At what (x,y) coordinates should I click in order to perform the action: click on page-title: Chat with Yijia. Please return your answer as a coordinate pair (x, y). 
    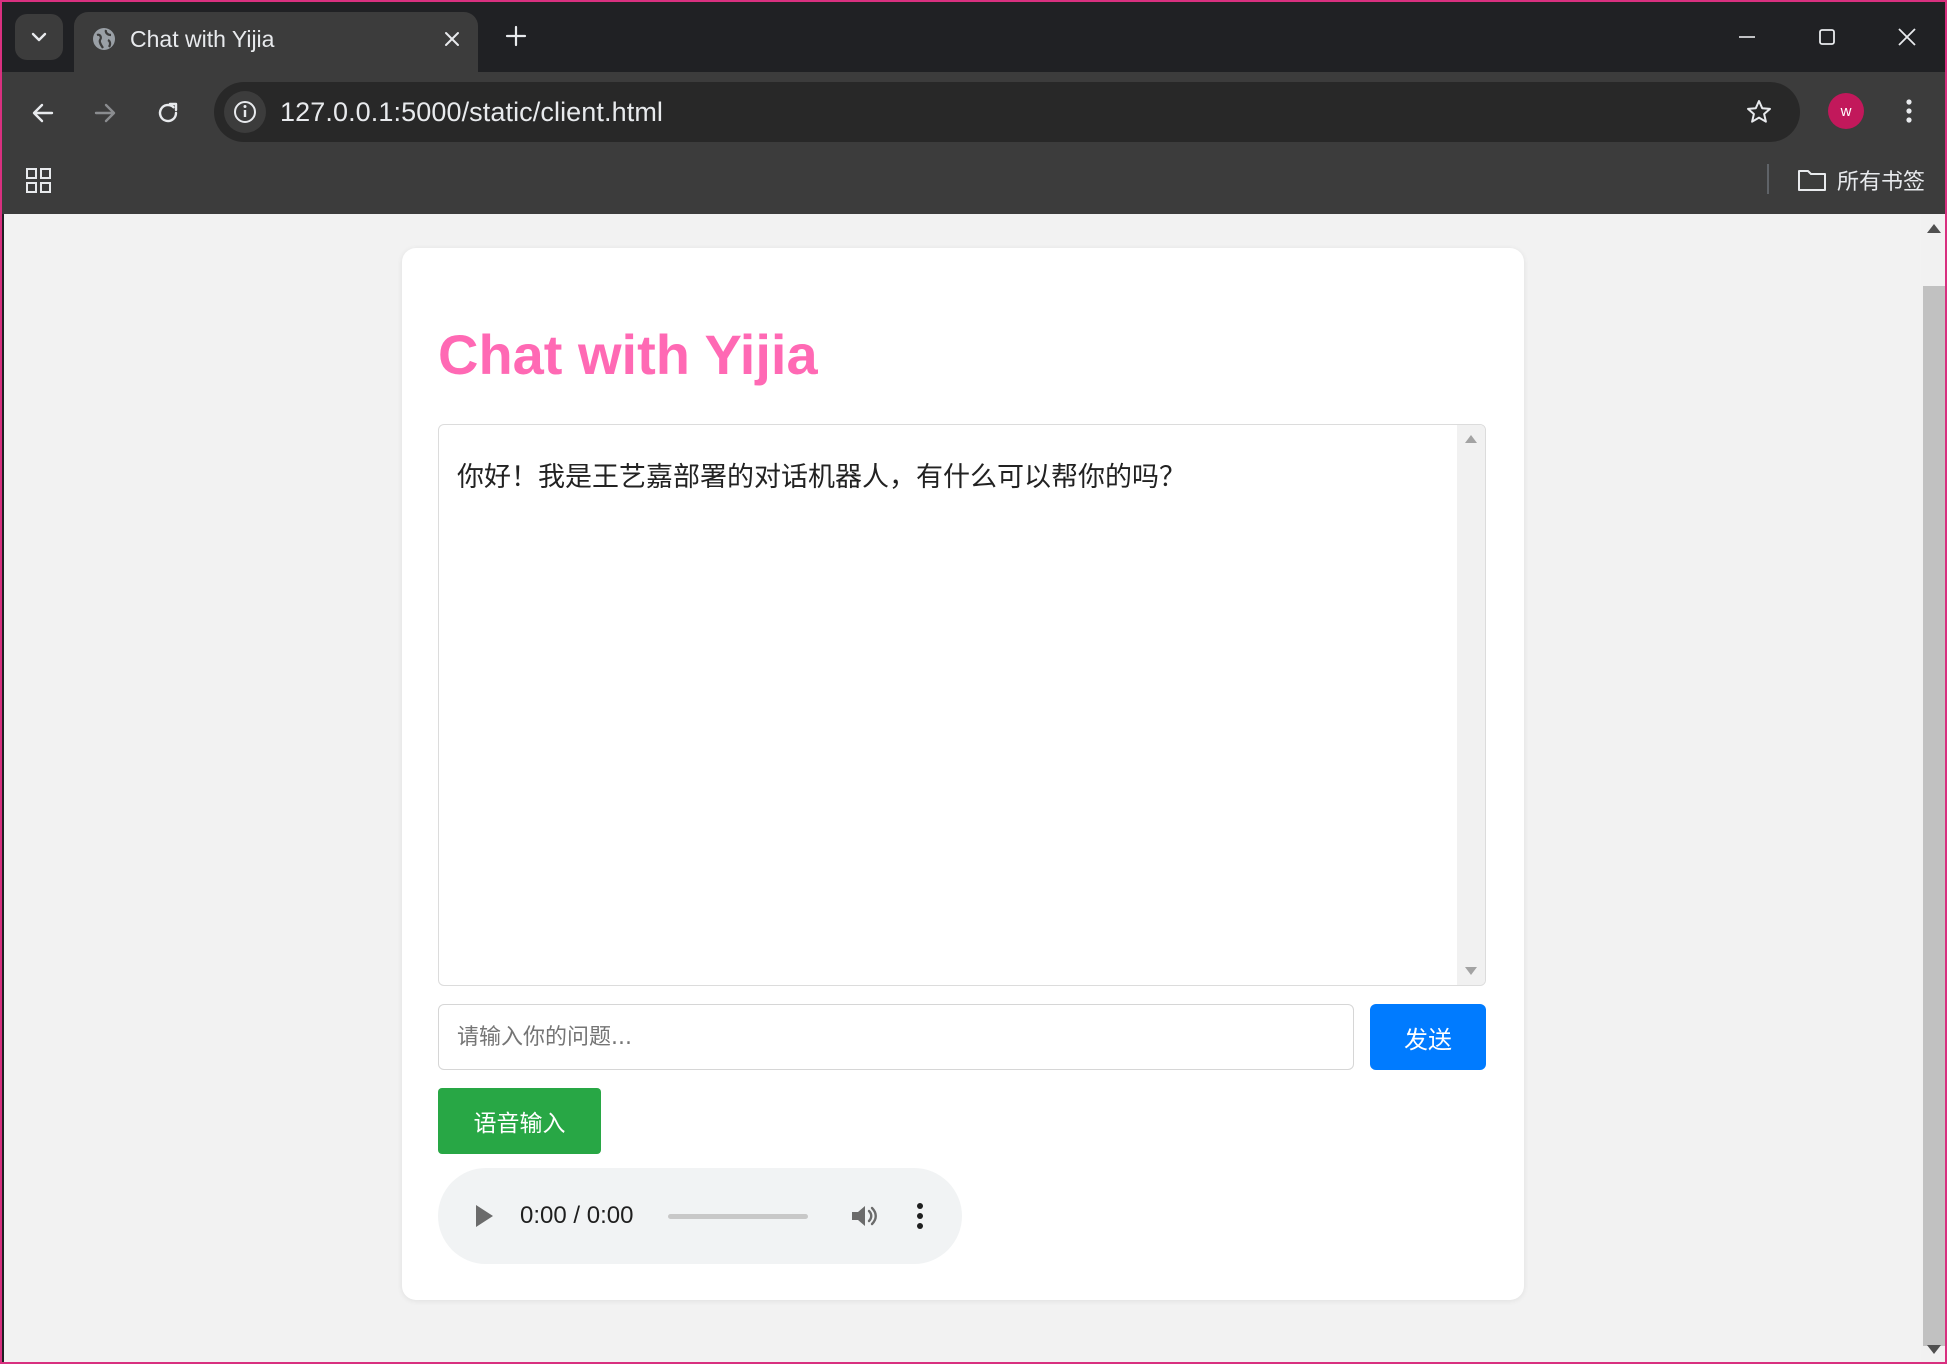
    Looking at the image, I should click on (628, 354).